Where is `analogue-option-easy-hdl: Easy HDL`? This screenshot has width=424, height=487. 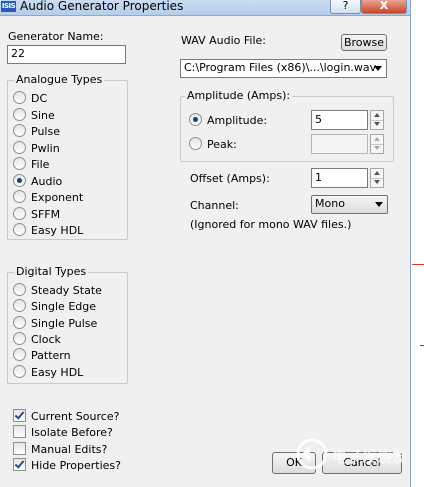 analogue-option-easy-hdl: Easy HDL is located at coordinates (48, 230).